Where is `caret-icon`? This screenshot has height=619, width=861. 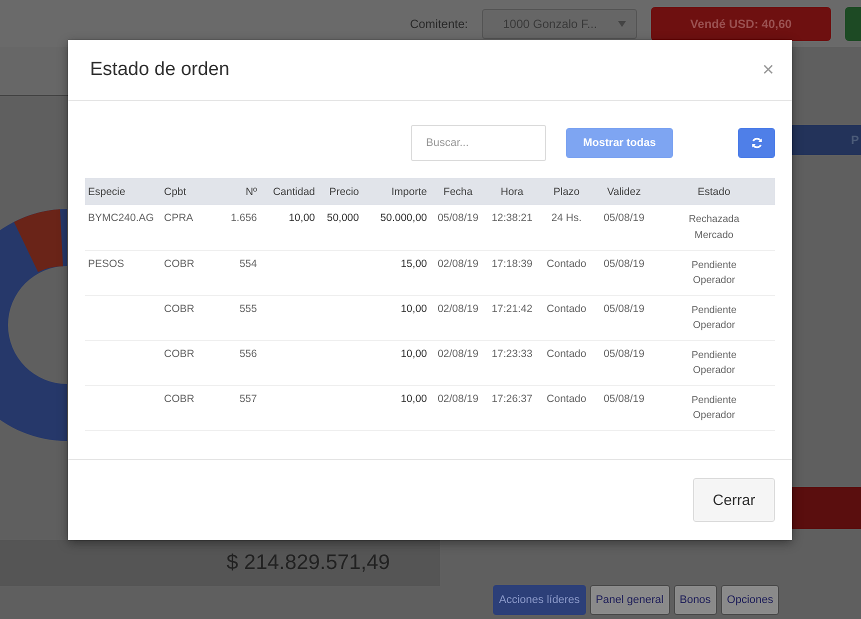 caret-icon is located at coordinates (622, 23).